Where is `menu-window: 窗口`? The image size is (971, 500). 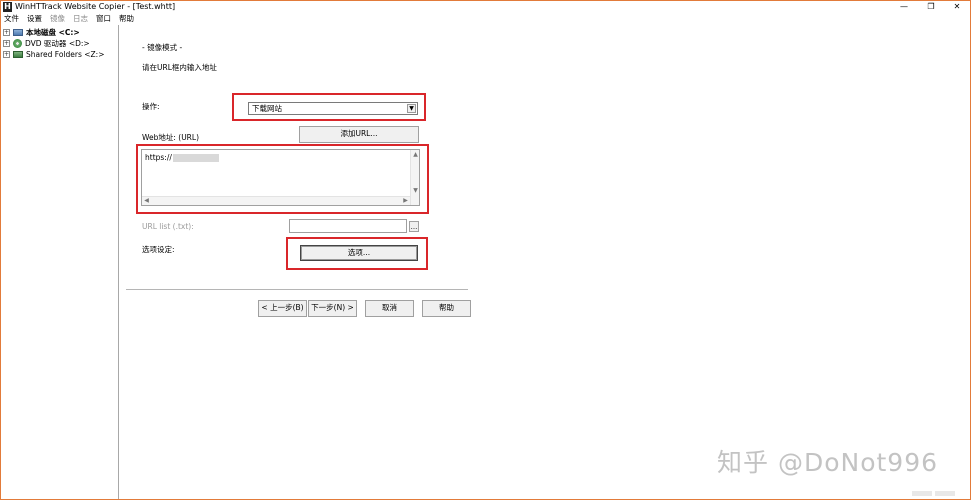 menu-window: 窗口 is located at coordinates (103, 19).